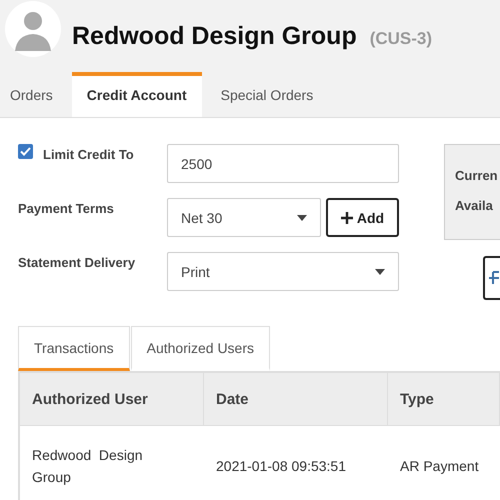  I want to click on dropdown: Print, so click(283, 271).